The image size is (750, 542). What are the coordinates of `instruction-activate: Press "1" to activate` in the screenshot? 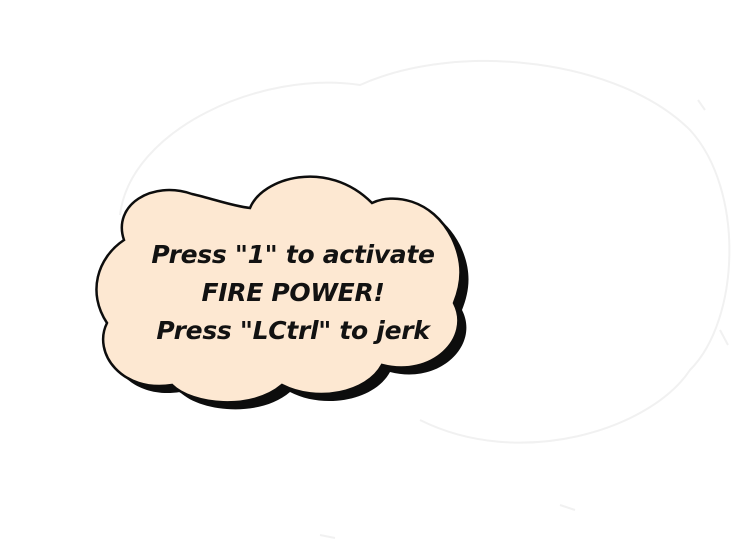 It's located at (293, 254).